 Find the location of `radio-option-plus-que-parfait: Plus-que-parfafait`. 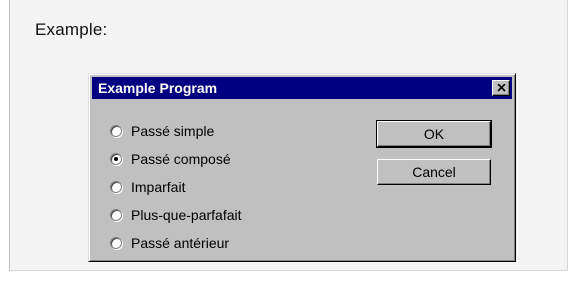

radio-option-plus-que-parfait: Plus-que-parfafait is located at coordinates (176, 215).